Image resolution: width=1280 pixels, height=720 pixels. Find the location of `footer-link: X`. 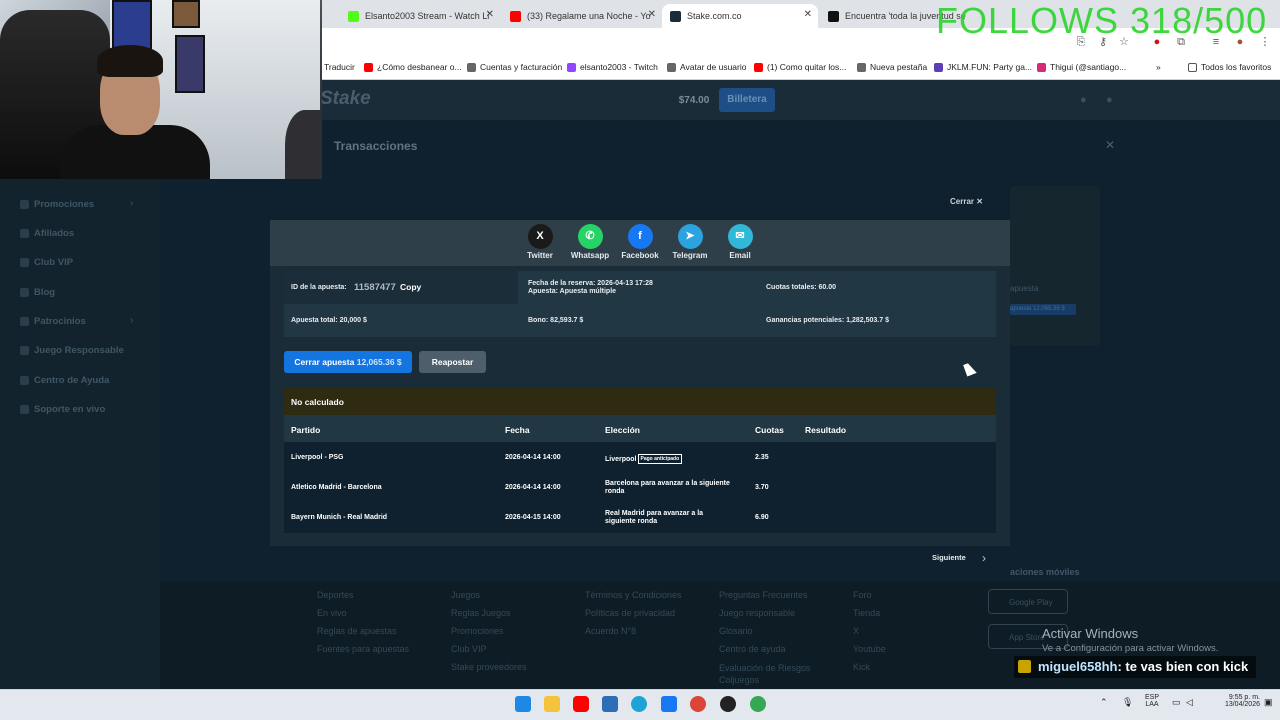

footer-link: X is located at coordinates (856, 631).